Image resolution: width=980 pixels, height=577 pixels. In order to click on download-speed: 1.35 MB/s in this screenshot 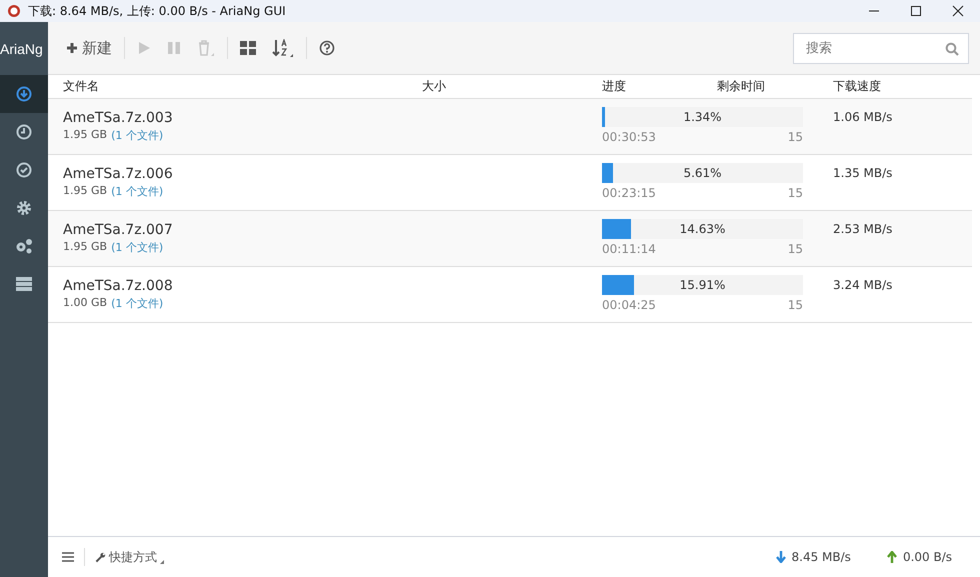, I will do `click(862, 173)`.